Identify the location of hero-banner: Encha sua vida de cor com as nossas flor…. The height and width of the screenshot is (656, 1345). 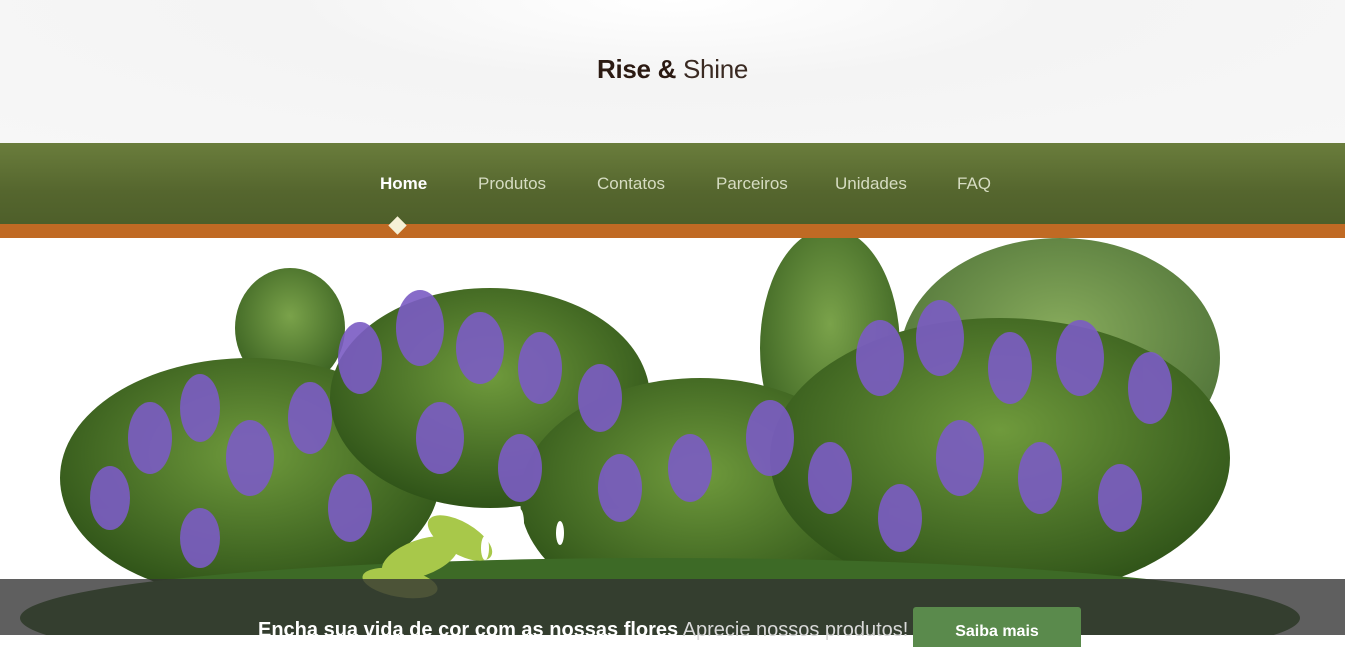
(672, 613).